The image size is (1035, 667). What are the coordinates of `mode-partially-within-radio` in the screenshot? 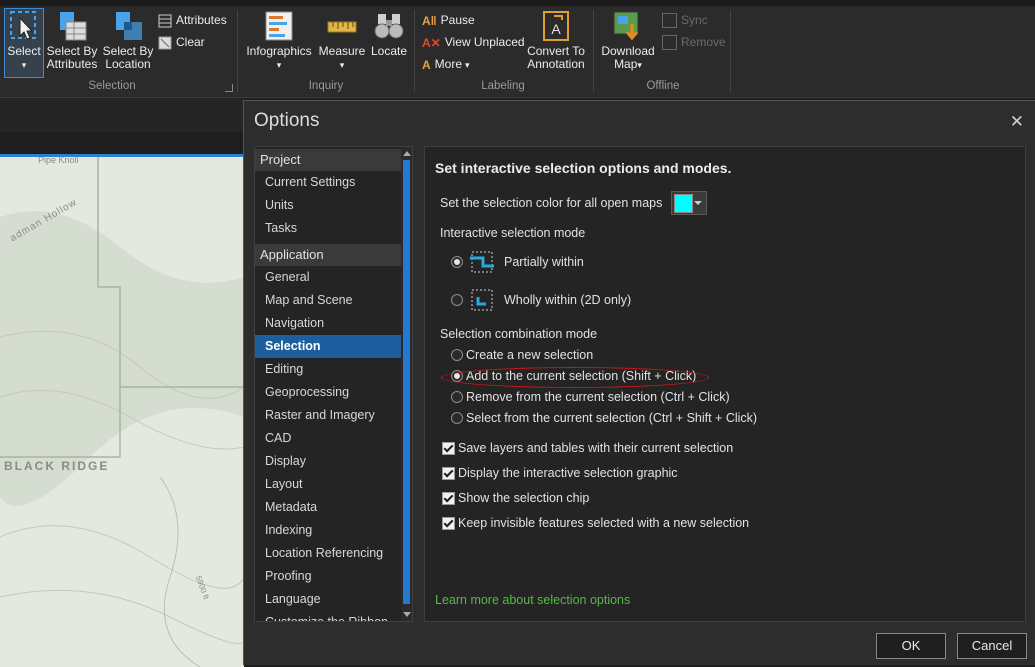 It's located at (457, 262).